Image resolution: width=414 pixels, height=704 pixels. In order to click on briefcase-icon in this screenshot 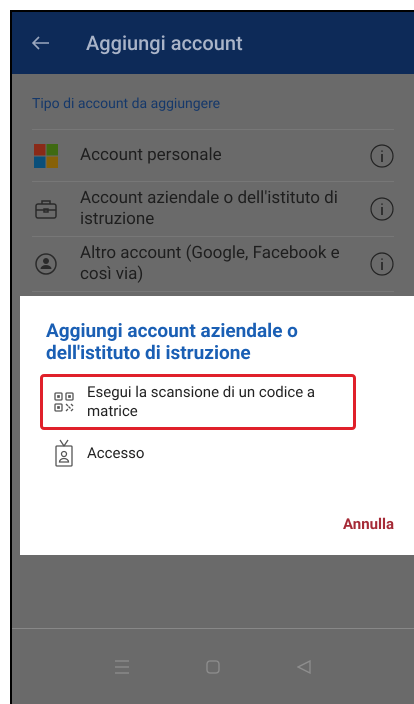, I will do `click(46, 209)`.